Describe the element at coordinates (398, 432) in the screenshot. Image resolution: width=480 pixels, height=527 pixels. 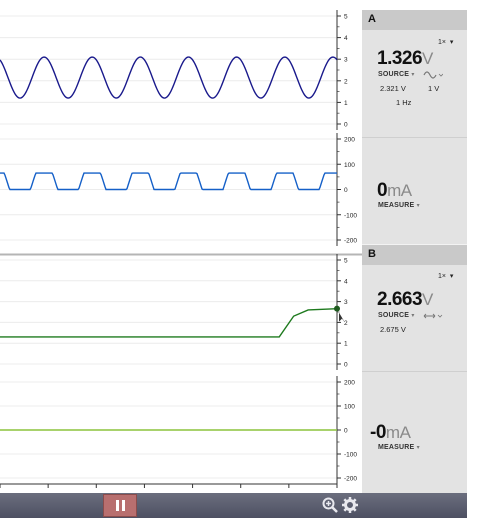
I see `channel-b-measure-unit: mA` at that location.